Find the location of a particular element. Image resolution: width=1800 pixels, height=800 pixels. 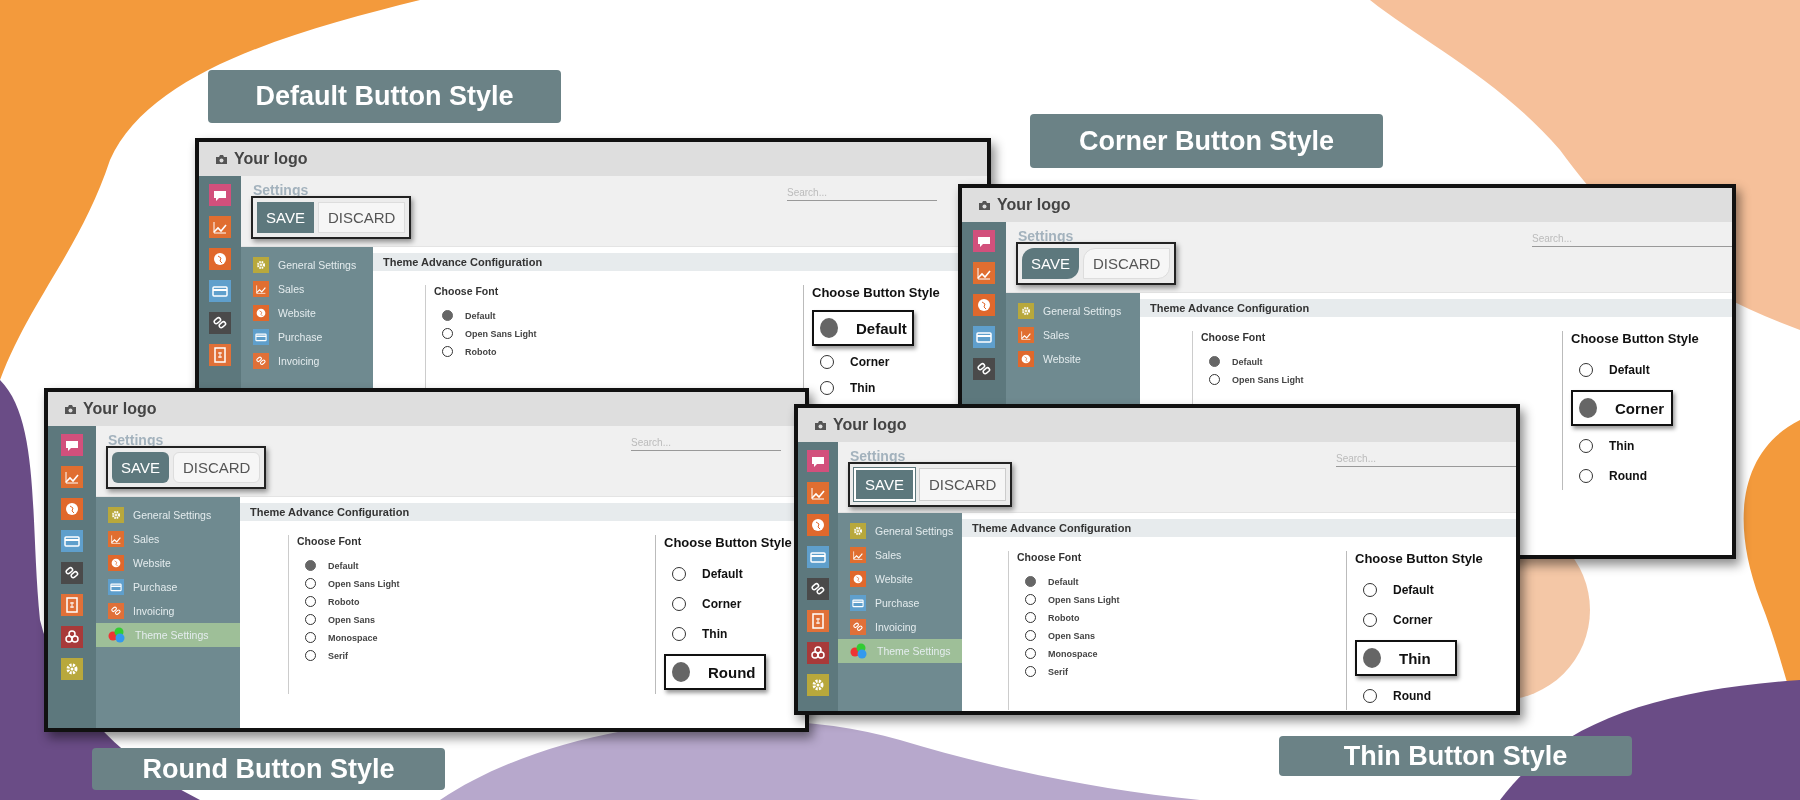

selected-option-box: Corner is located at coordinates (1622, 408).